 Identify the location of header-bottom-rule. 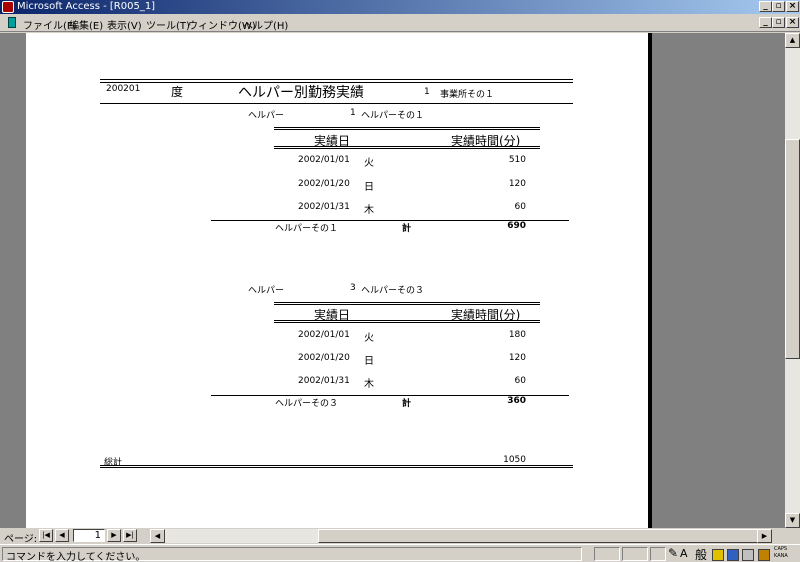
(336, 103).